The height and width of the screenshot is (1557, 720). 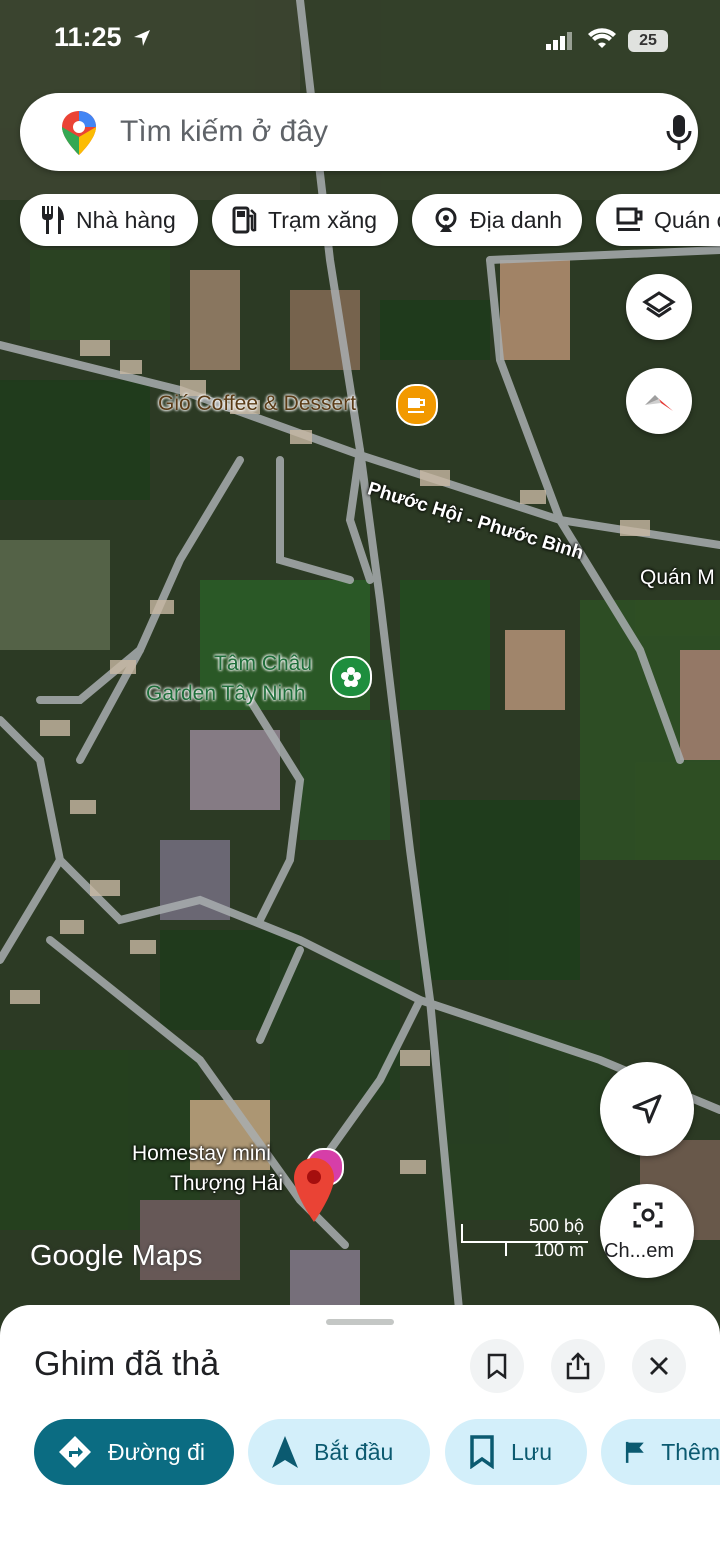 What do you see at coordinates (690, 1451) in the screenshot?
I see `more-label: Thêm` at bounding box center [690, 1451].